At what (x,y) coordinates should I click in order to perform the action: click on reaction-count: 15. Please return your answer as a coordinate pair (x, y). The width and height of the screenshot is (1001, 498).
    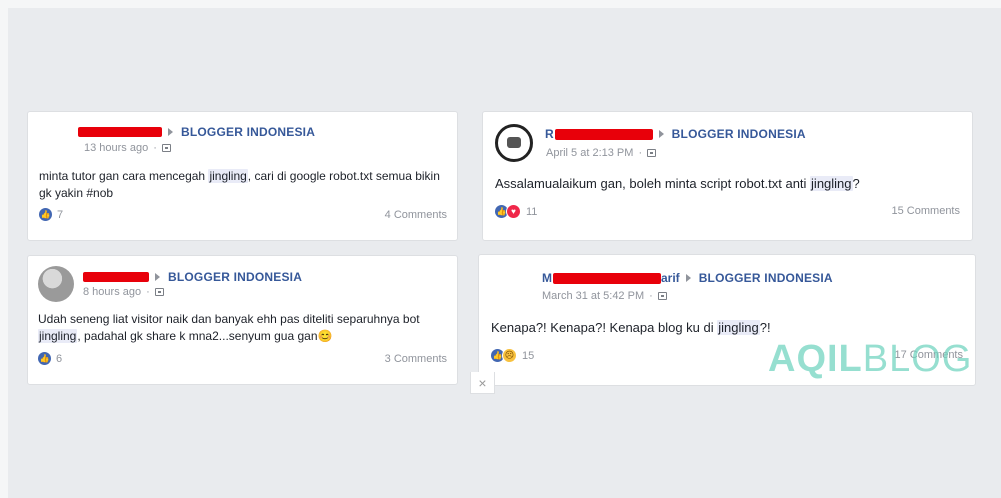
    Looking at the image, I should click on (528, 355).